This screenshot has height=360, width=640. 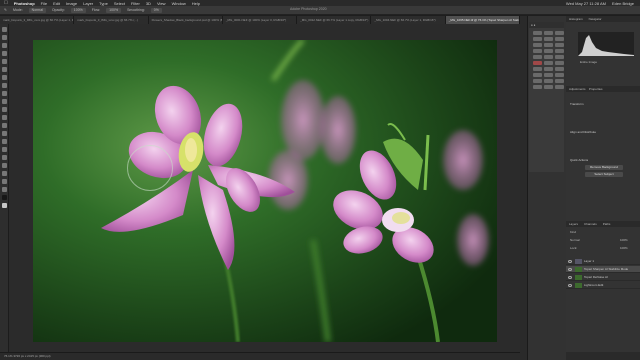 I want to click on histogram-channel: Entire Image, so click(x=588, y=62).